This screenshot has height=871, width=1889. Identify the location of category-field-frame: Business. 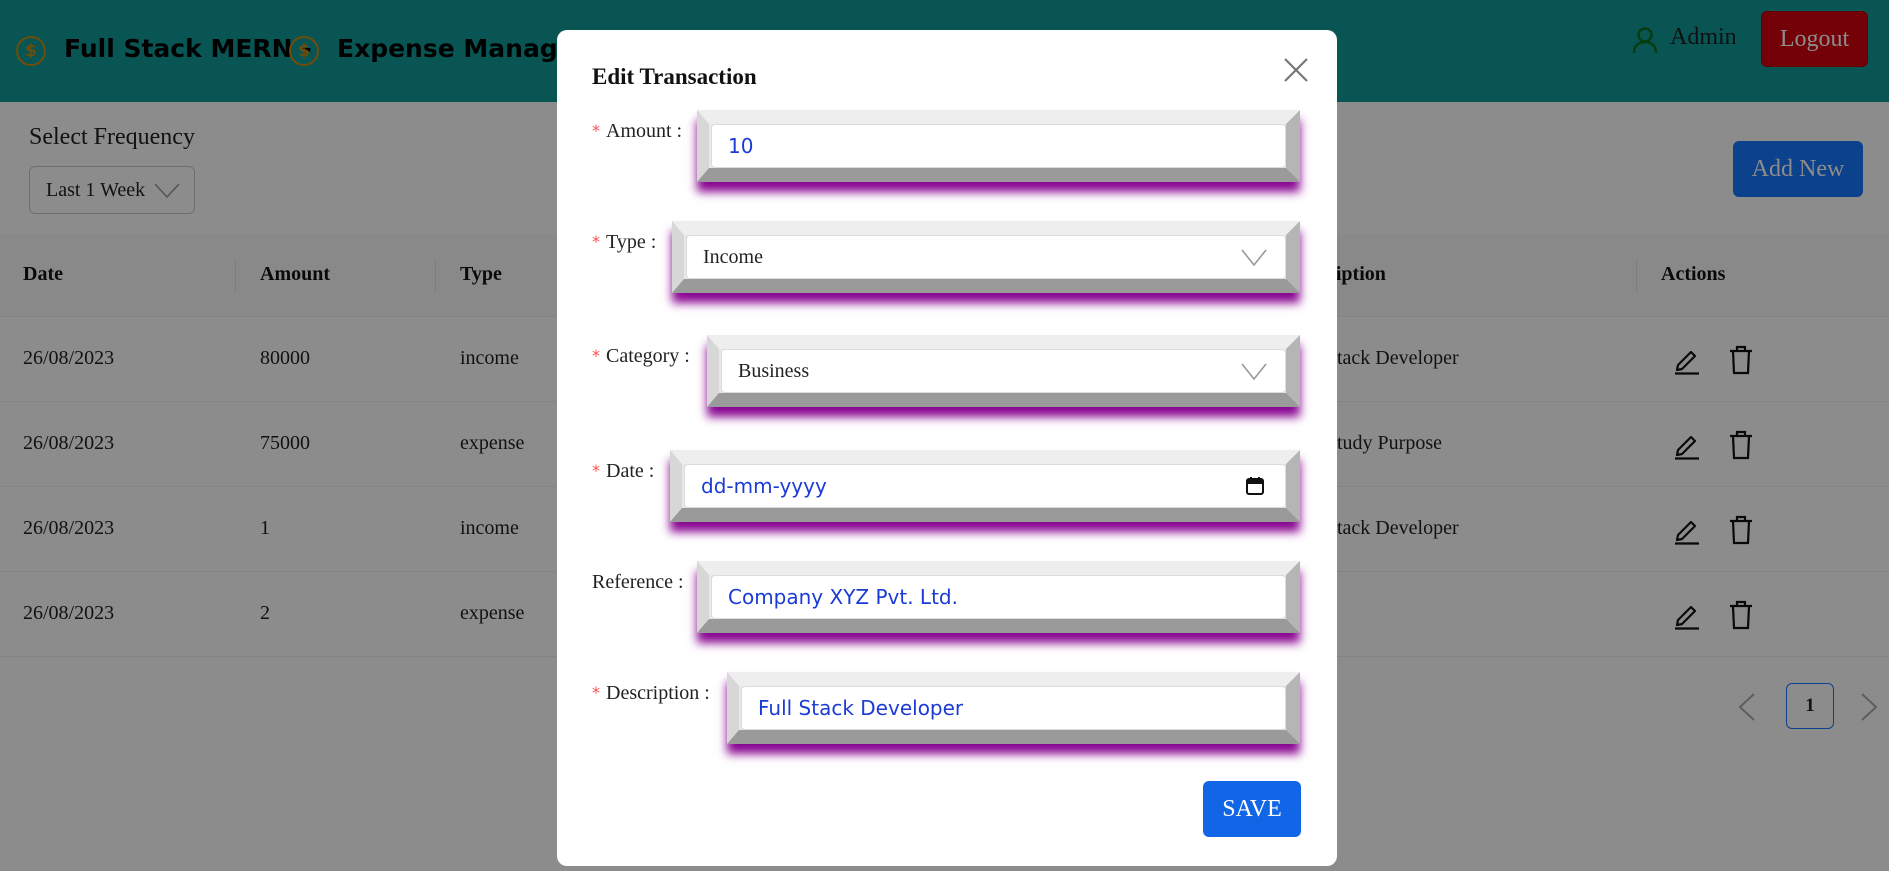
(1003, 371).